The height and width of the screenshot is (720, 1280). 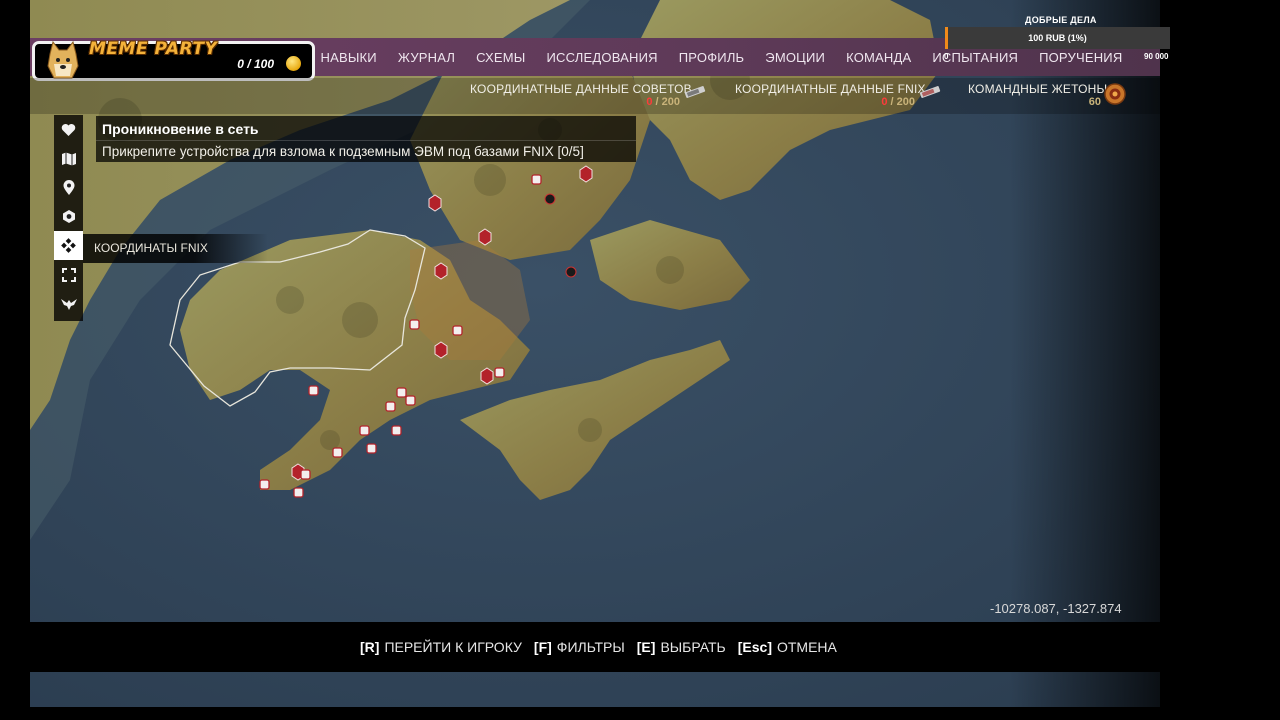 What do you see at coordinates (1115, 94) in the screenshot?
I see `token-icon` at bounding box center [1115, 94].